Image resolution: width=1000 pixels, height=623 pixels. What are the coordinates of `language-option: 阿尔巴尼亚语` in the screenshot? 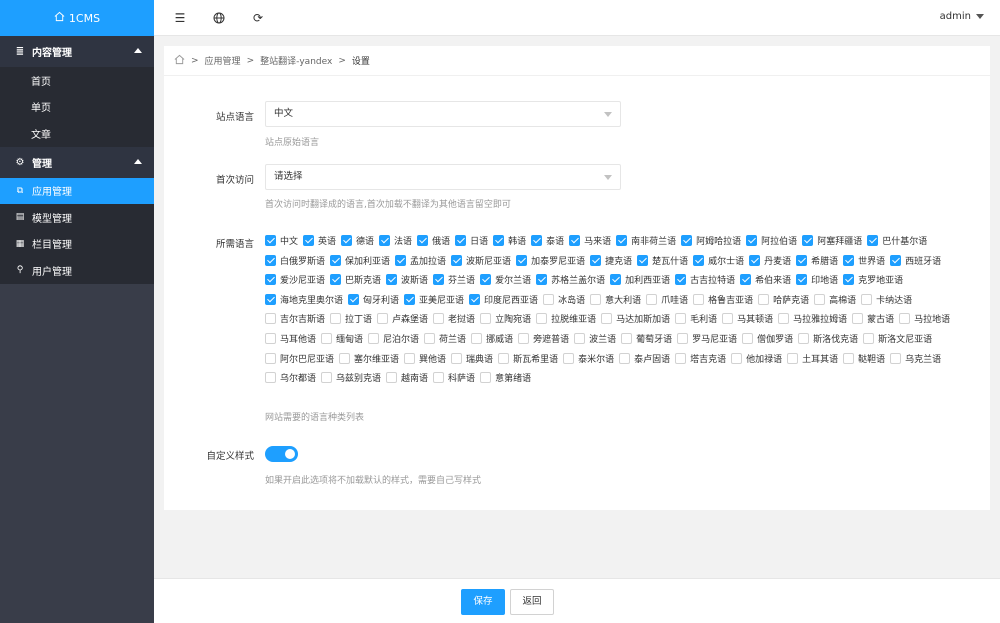 It's located at (299, 361).